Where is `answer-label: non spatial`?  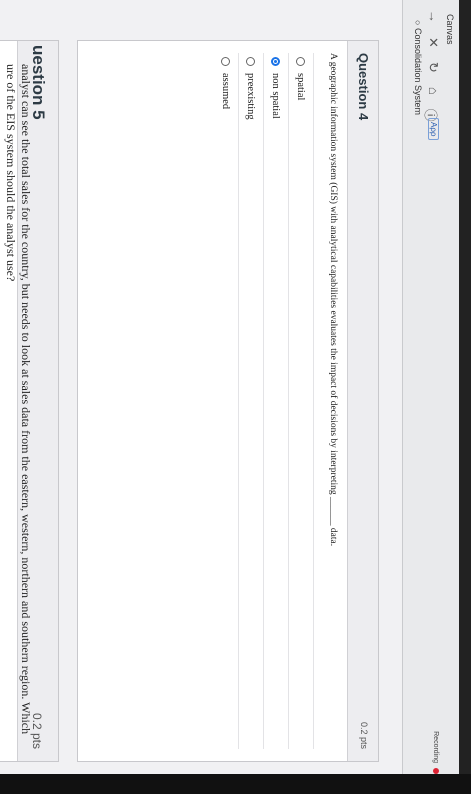 answer-label: non spatial is located at coordinates (276, 96).